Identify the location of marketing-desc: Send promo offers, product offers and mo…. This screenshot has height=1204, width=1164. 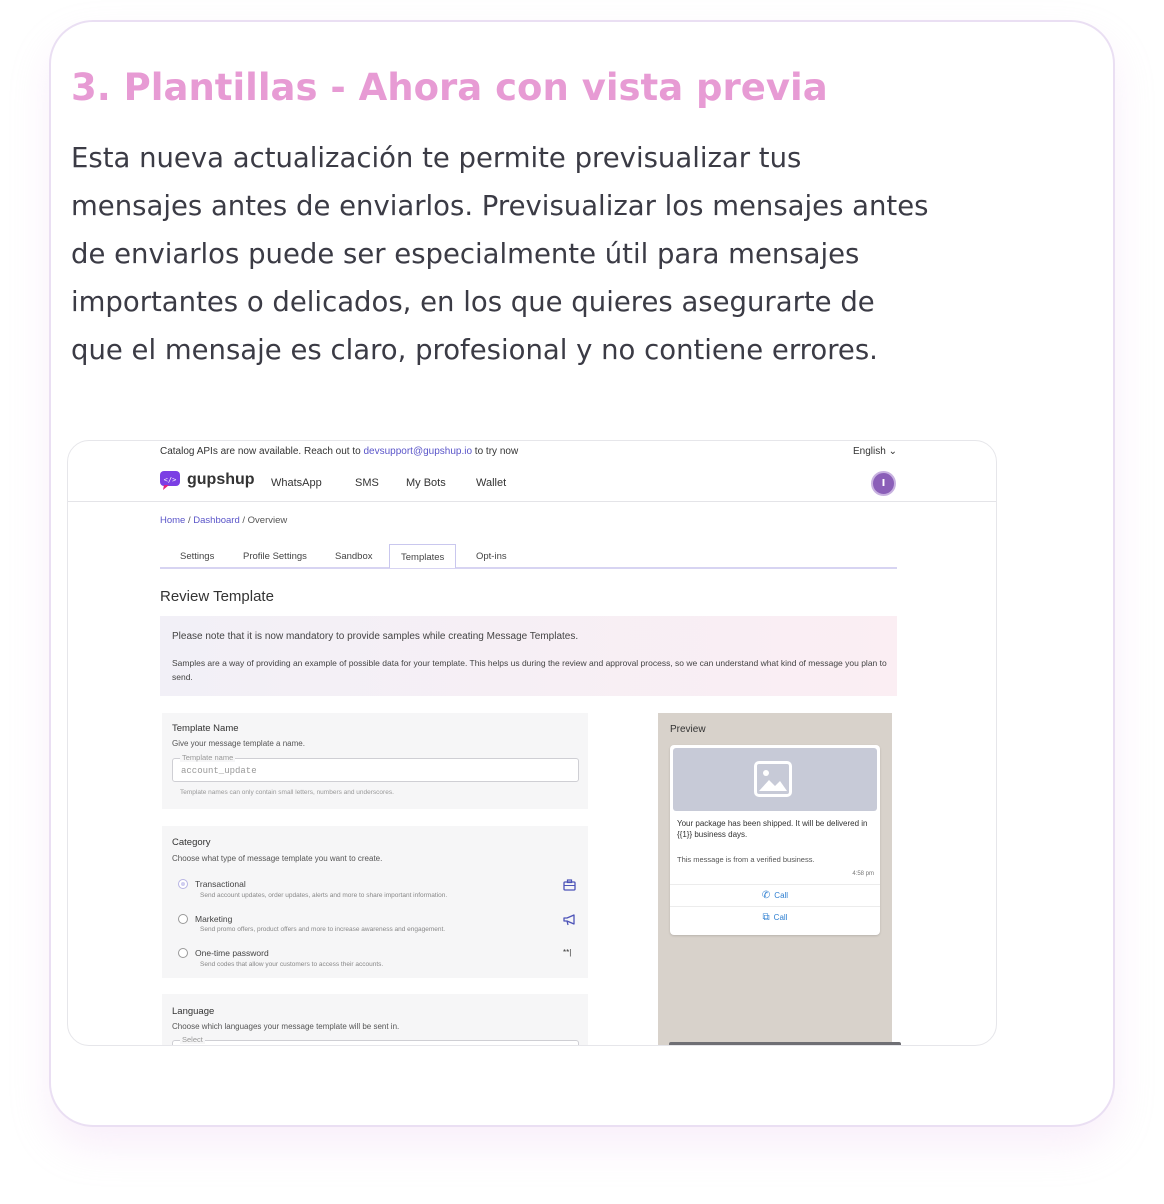
(323, 929).